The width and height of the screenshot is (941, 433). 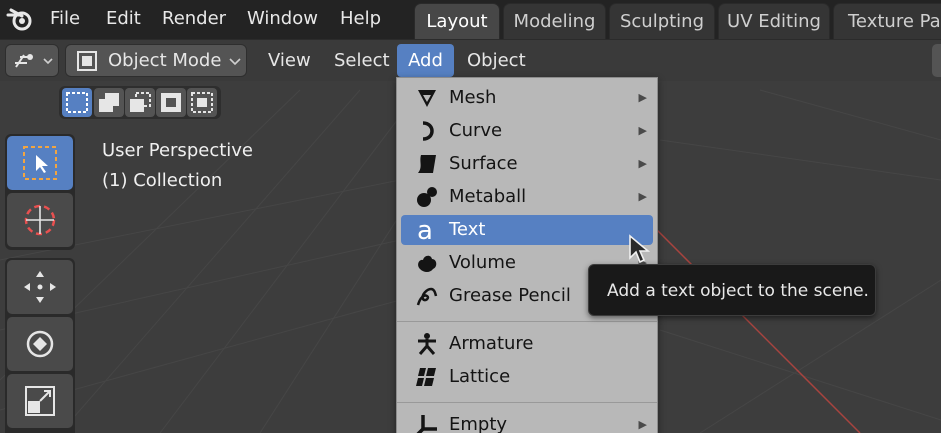 I want to click on select-subtract-button, so click(x=140, y=102).